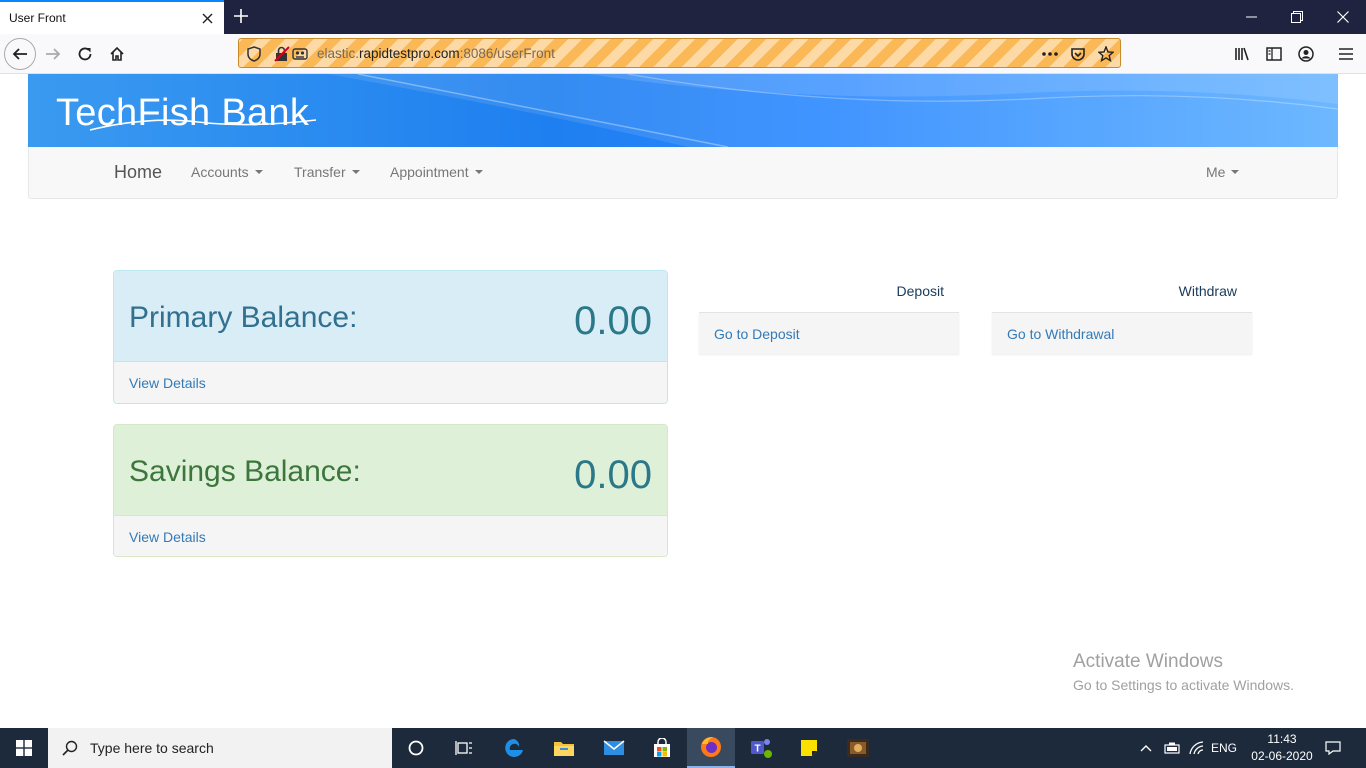  Describe the element at coordinates (829, 333) in the screenshot. I see `go-to-deposit-link: Go to Deposit` at that location.